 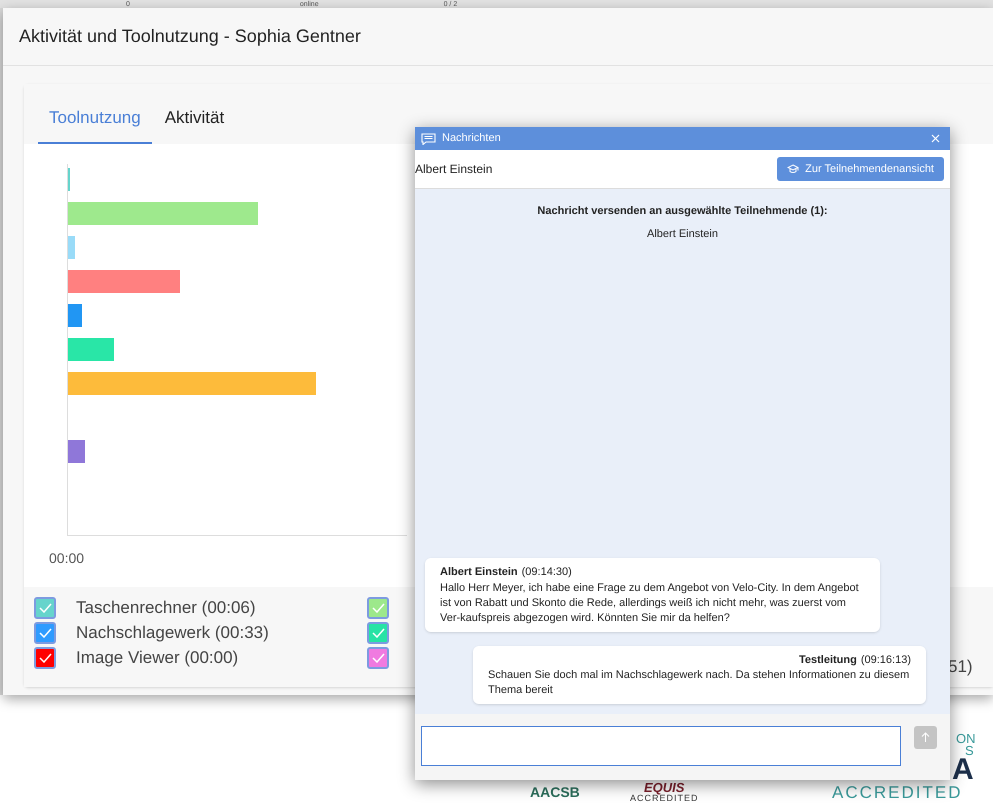 I want to click on chat-title: Nachrichten, so click(x=472, y=138).